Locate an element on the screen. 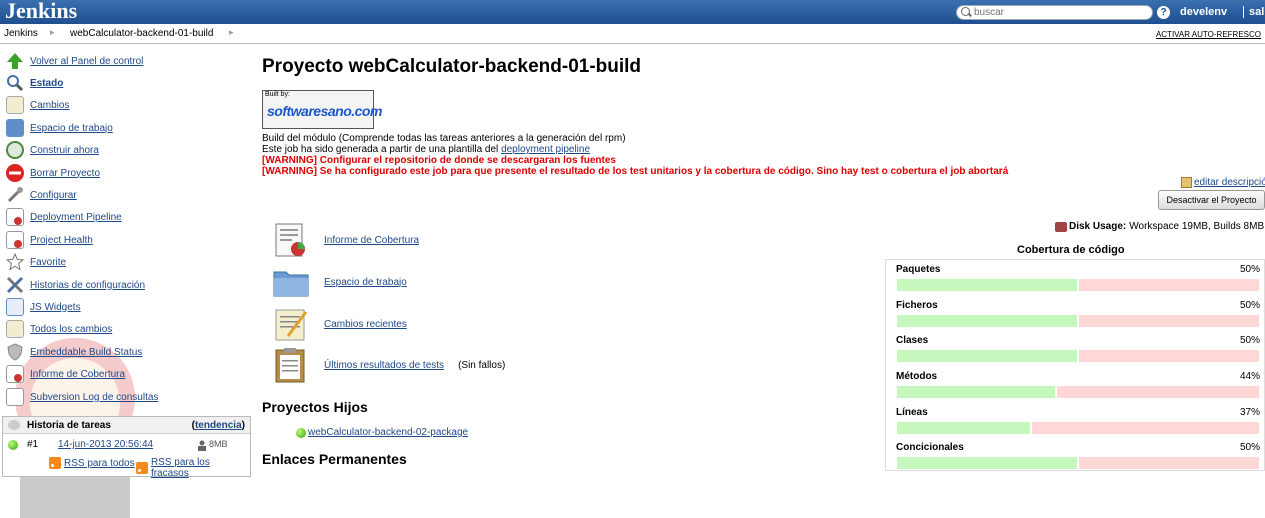 Image resolution: width=1265 pixels, height=518 pixels. coverage-percent: 50% is located at coordinates (1249, 269).